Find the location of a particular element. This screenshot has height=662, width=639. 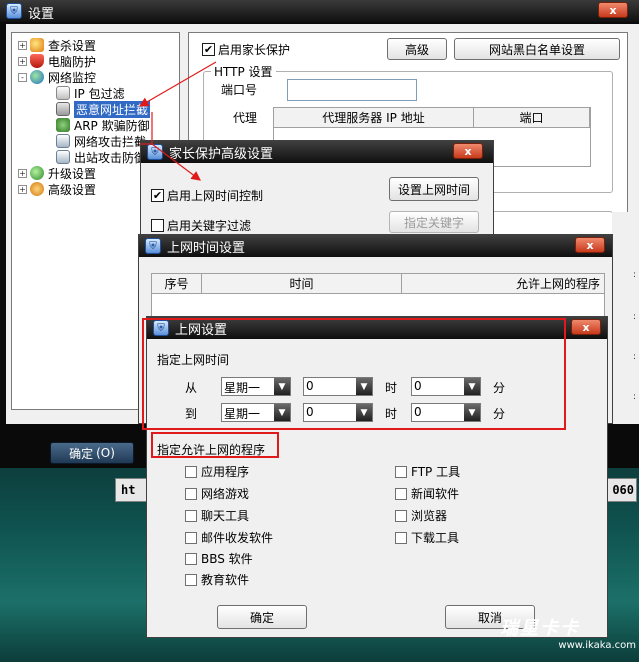

watermark-url: www.ikaka.com is located at coordinates (597, 645).